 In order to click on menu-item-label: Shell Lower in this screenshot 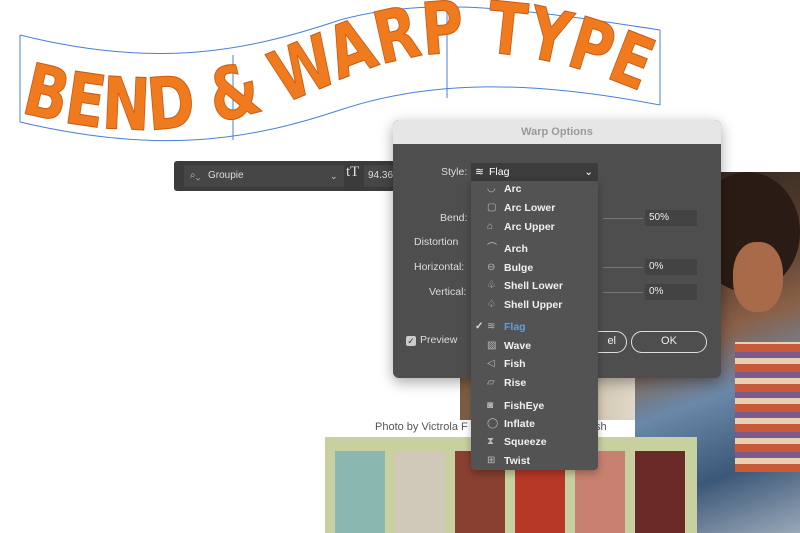, I will do `click(533, 286)`.